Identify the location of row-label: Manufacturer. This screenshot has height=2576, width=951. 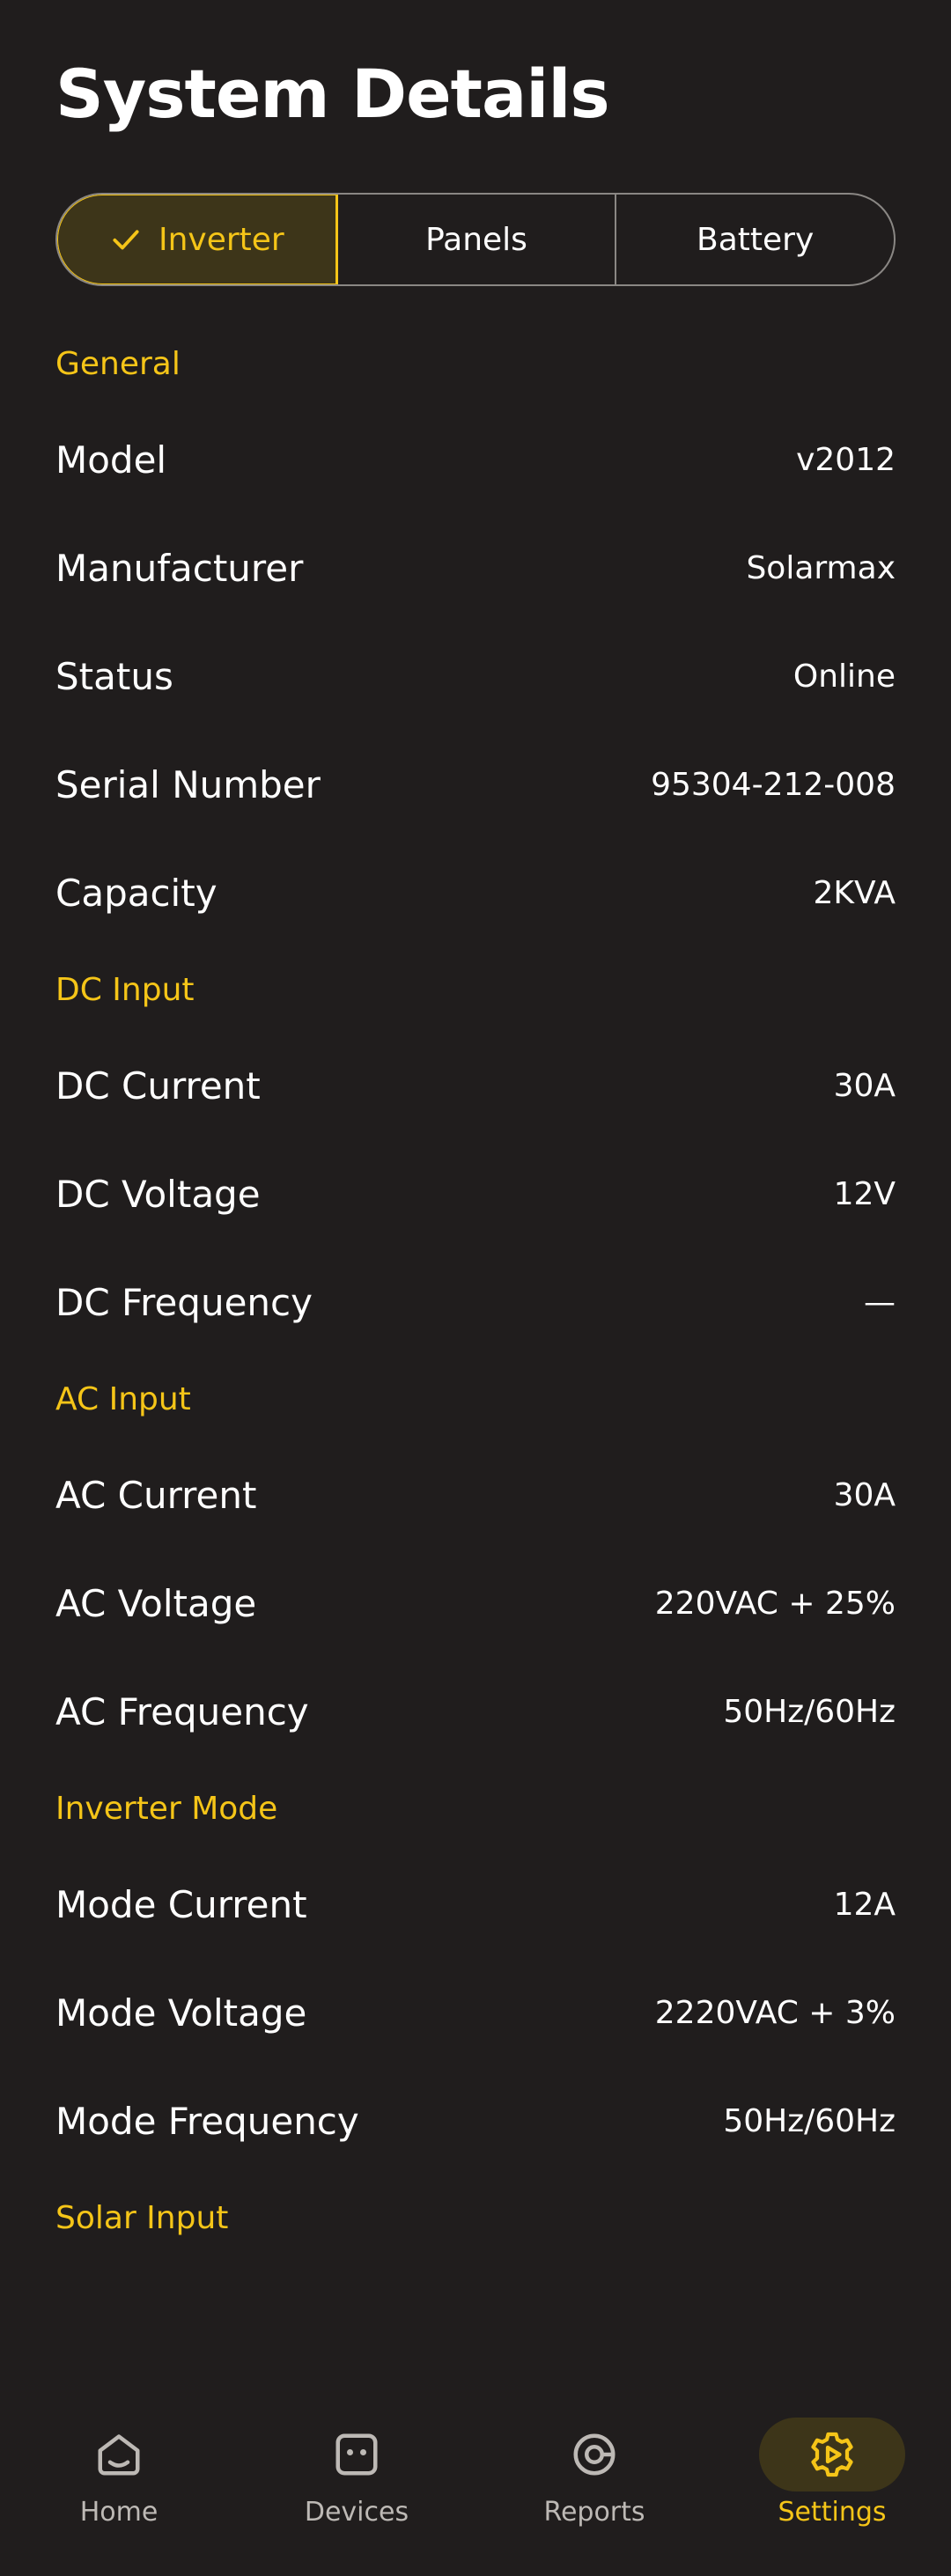
(179, 569).